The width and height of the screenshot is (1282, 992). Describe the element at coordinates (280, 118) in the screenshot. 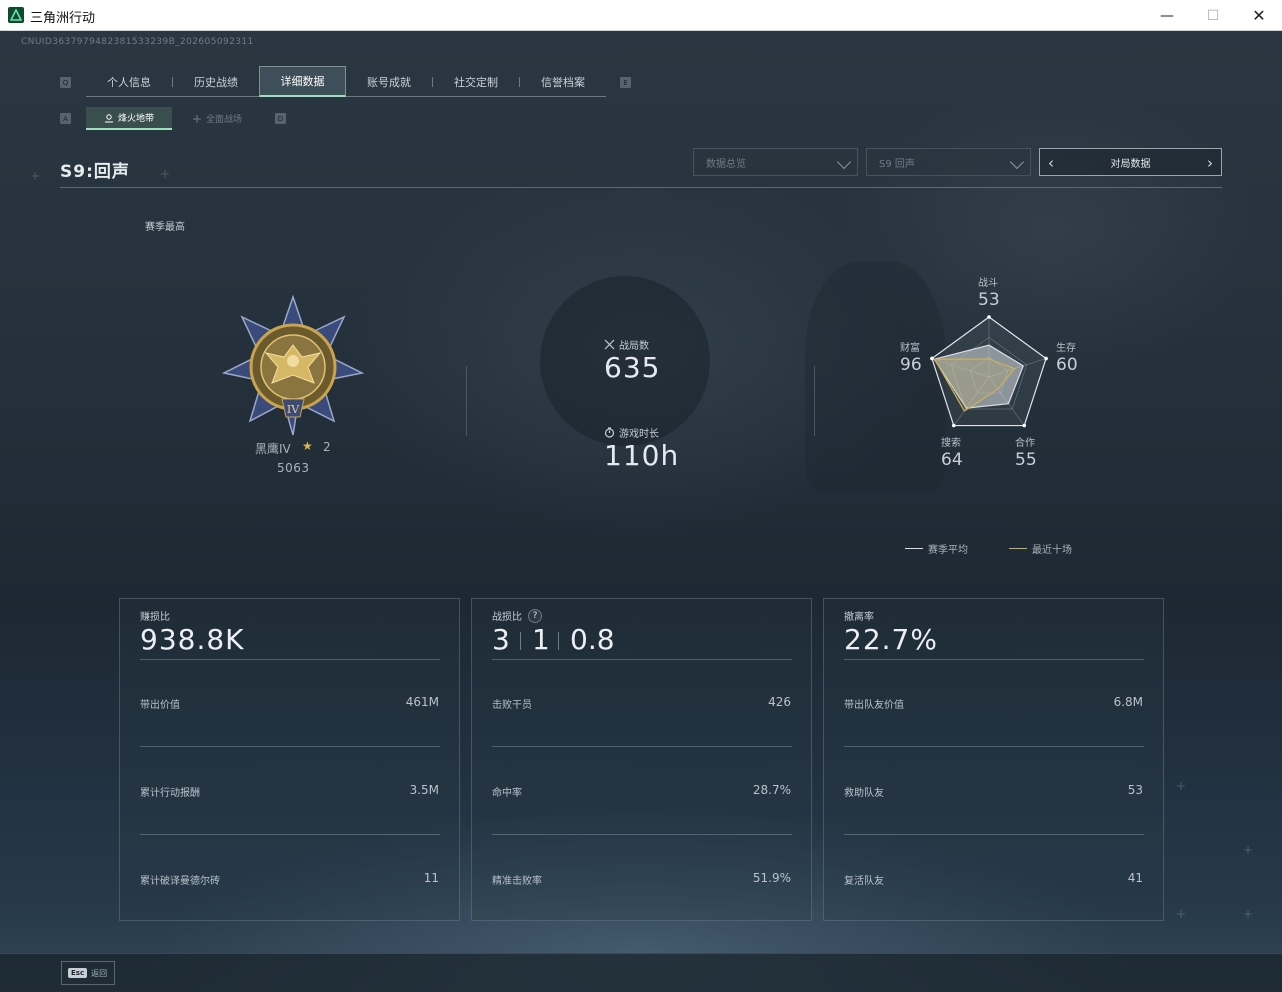

I see `subtab-right-key-hint: D` at that location.